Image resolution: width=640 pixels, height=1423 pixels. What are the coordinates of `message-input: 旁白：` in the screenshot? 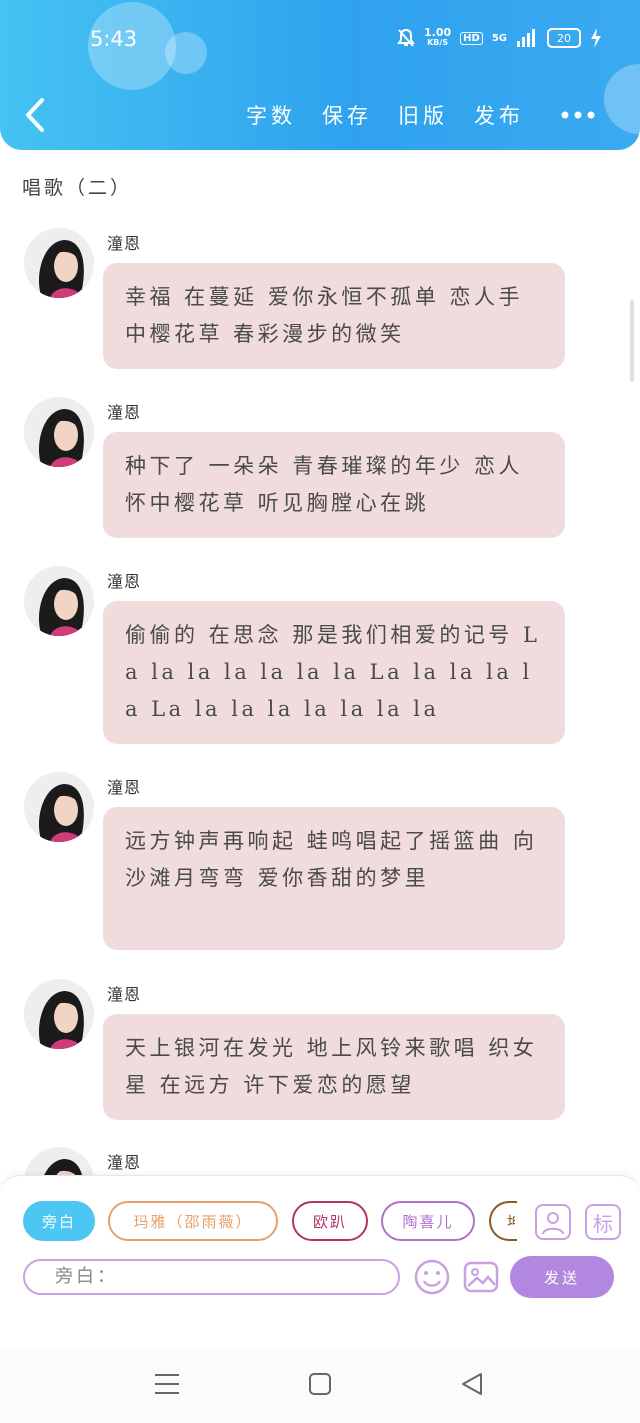 It's located at (211, 1277).